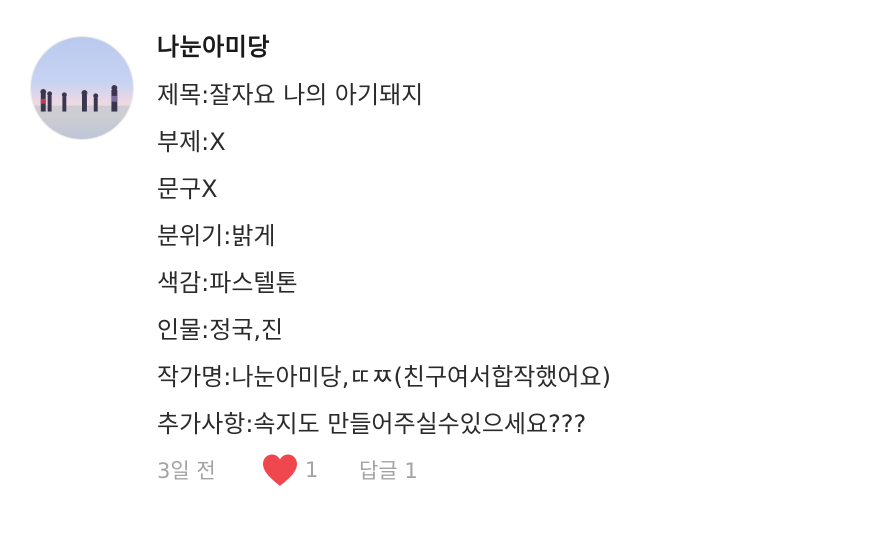 Image resolution: width=890 pixels, height=534 pixels. Describe the element at coordinates (187, 189) in the screenshot. I see `comment-line-phrase: 문구X` at that location.